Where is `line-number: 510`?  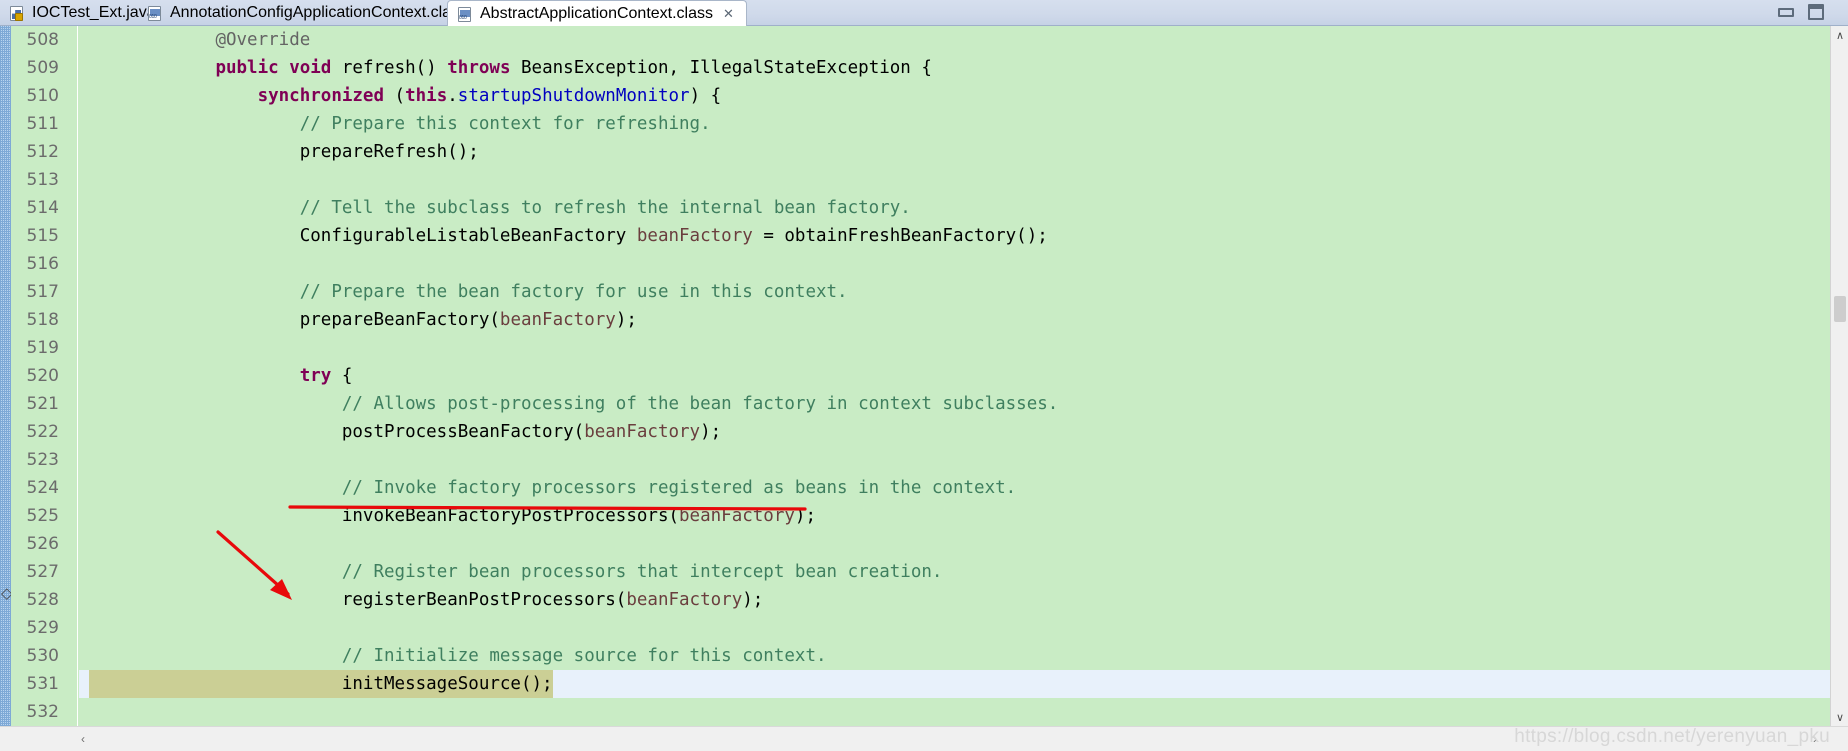 line-number: 510 is located at coordinates (42, 96).